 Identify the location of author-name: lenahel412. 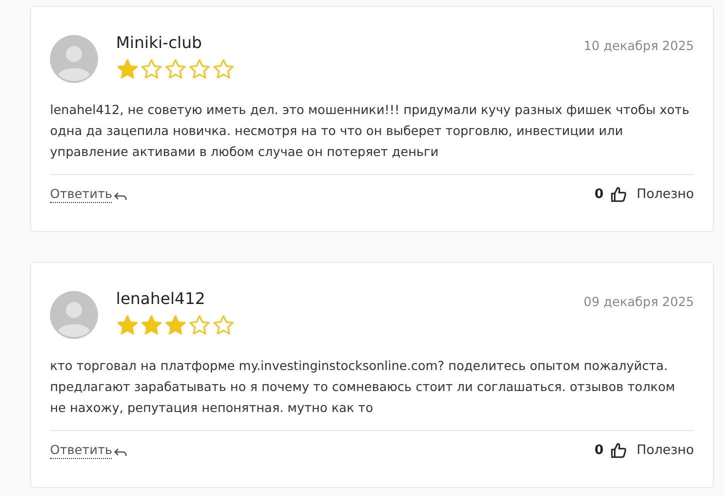
(161, 299).